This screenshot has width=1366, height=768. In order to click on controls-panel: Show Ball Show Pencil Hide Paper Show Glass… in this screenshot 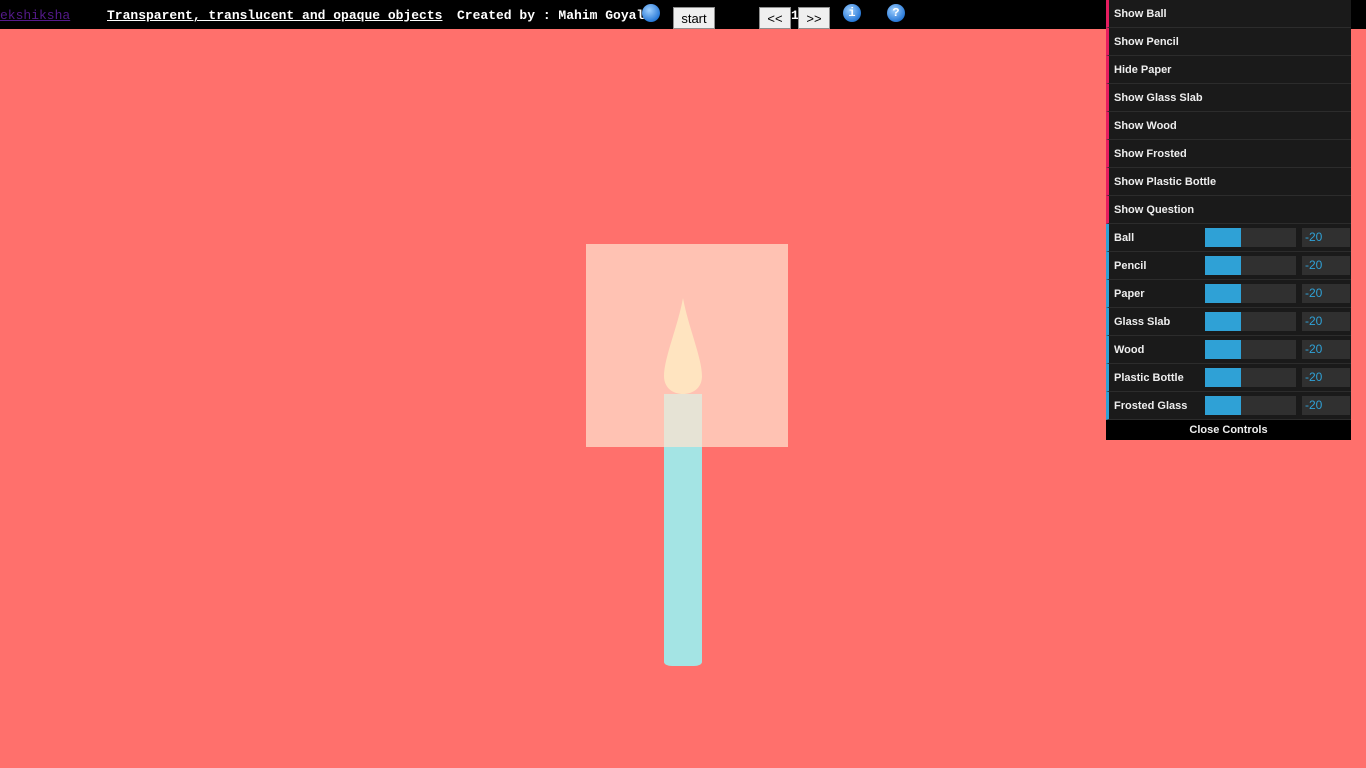, I will do `click(1228, 220)`.